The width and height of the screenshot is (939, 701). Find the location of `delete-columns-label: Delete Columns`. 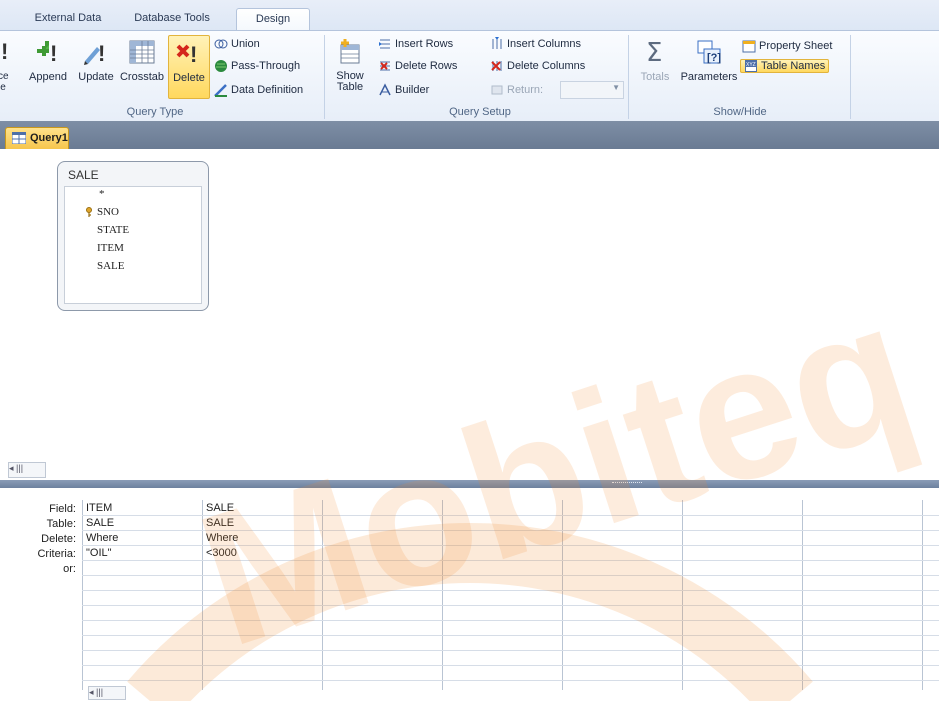

delete-columns-label: Delete Columns is located at coordinates (546, 66).